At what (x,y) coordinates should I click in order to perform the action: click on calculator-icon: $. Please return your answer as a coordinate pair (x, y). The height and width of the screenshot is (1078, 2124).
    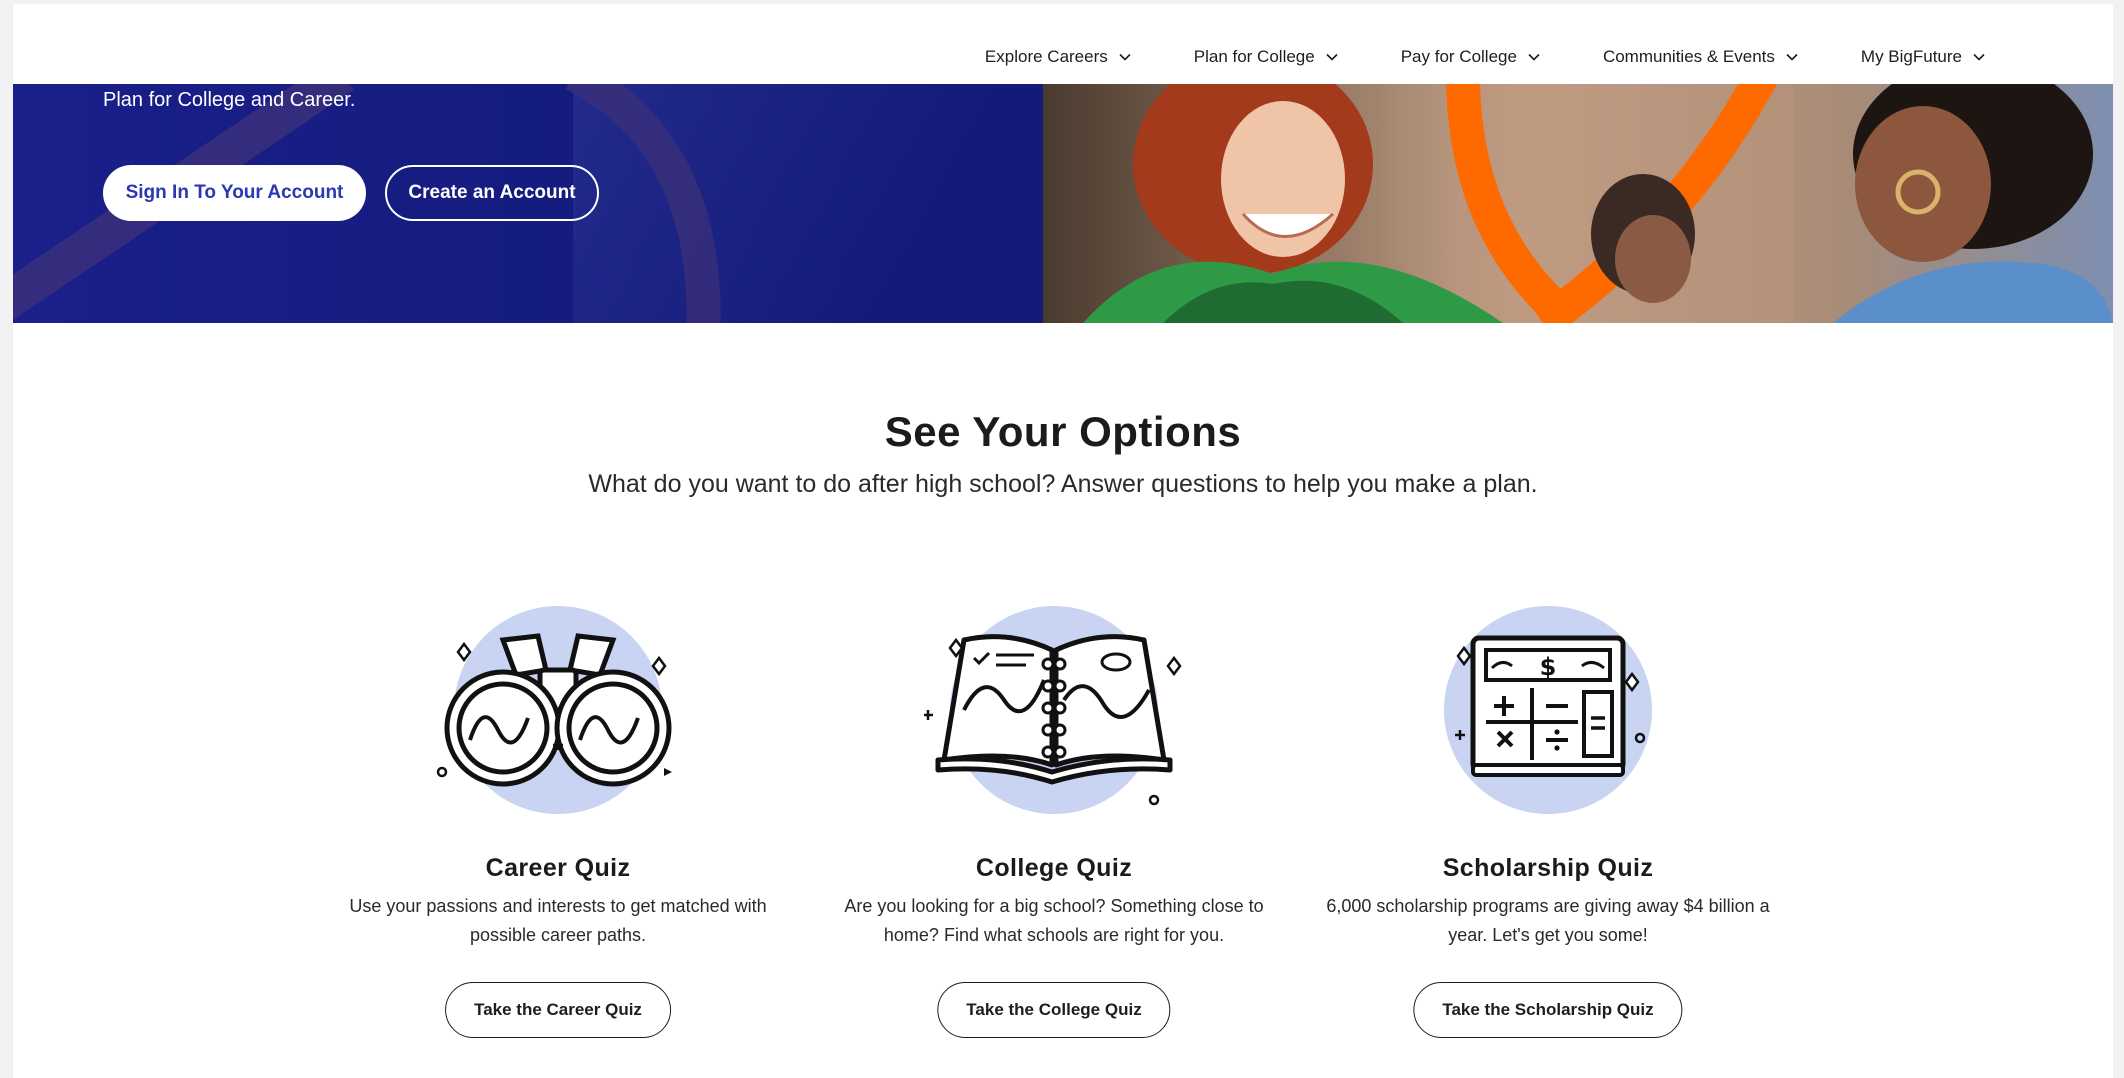
    Looking at the image, I should click on (1548, 710).